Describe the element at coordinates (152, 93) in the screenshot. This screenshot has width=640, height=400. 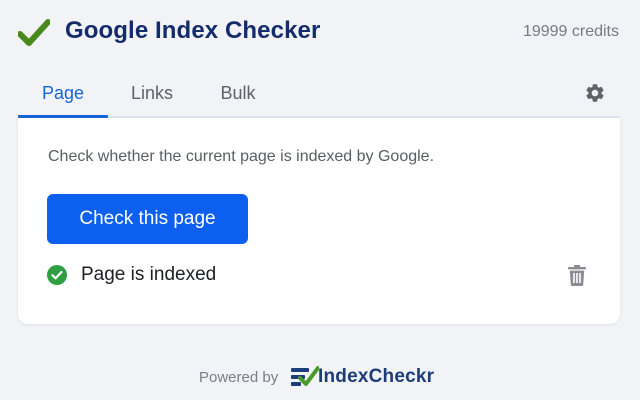
I see `tab-links: Links` at that location.